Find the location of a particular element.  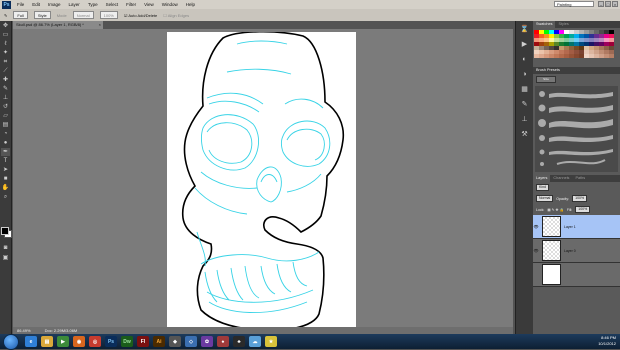

blend-mode-select: Normal is located at coordinates (545, 198).